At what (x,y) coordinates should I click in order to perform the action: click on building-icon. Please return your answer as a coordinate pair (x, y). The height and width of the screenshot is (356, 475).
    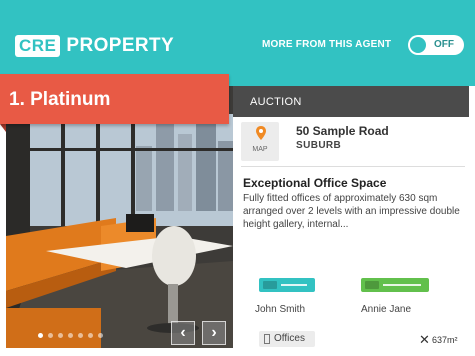
    Looking at the image, I should click on (267, 339).